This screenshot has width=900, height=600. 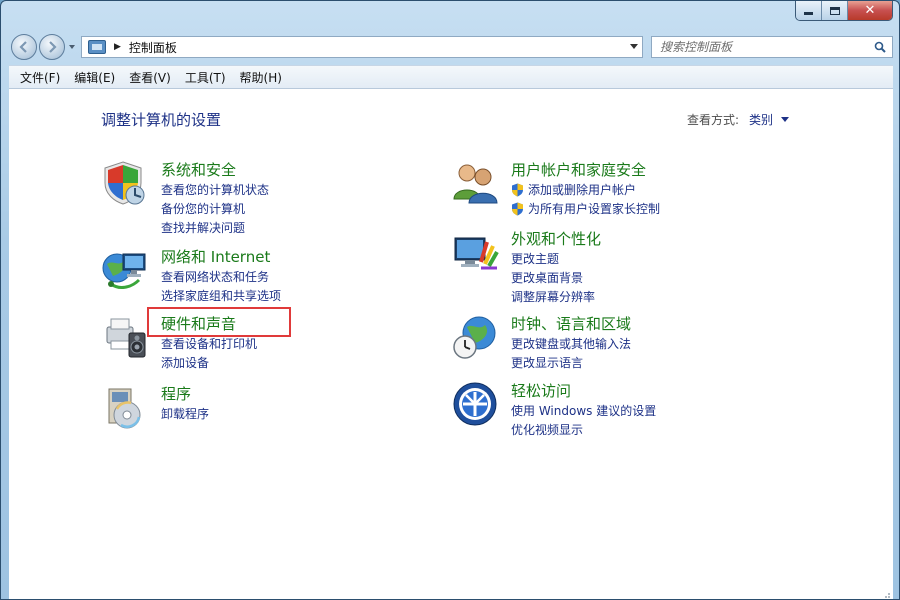 I want to click on category-links: 使用 Windows 建议的设置 优化视频显示, so click(x=583, y=420).